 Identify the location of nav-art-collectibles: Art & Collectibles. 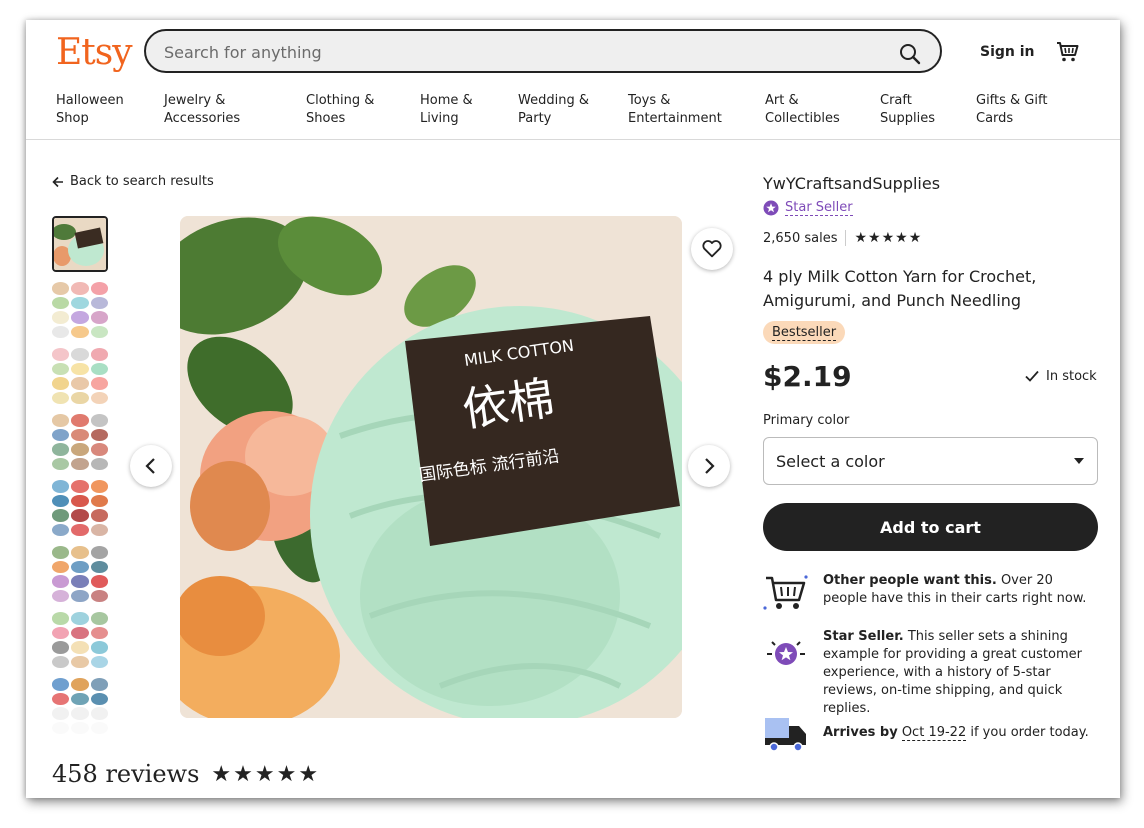
(820, 110).